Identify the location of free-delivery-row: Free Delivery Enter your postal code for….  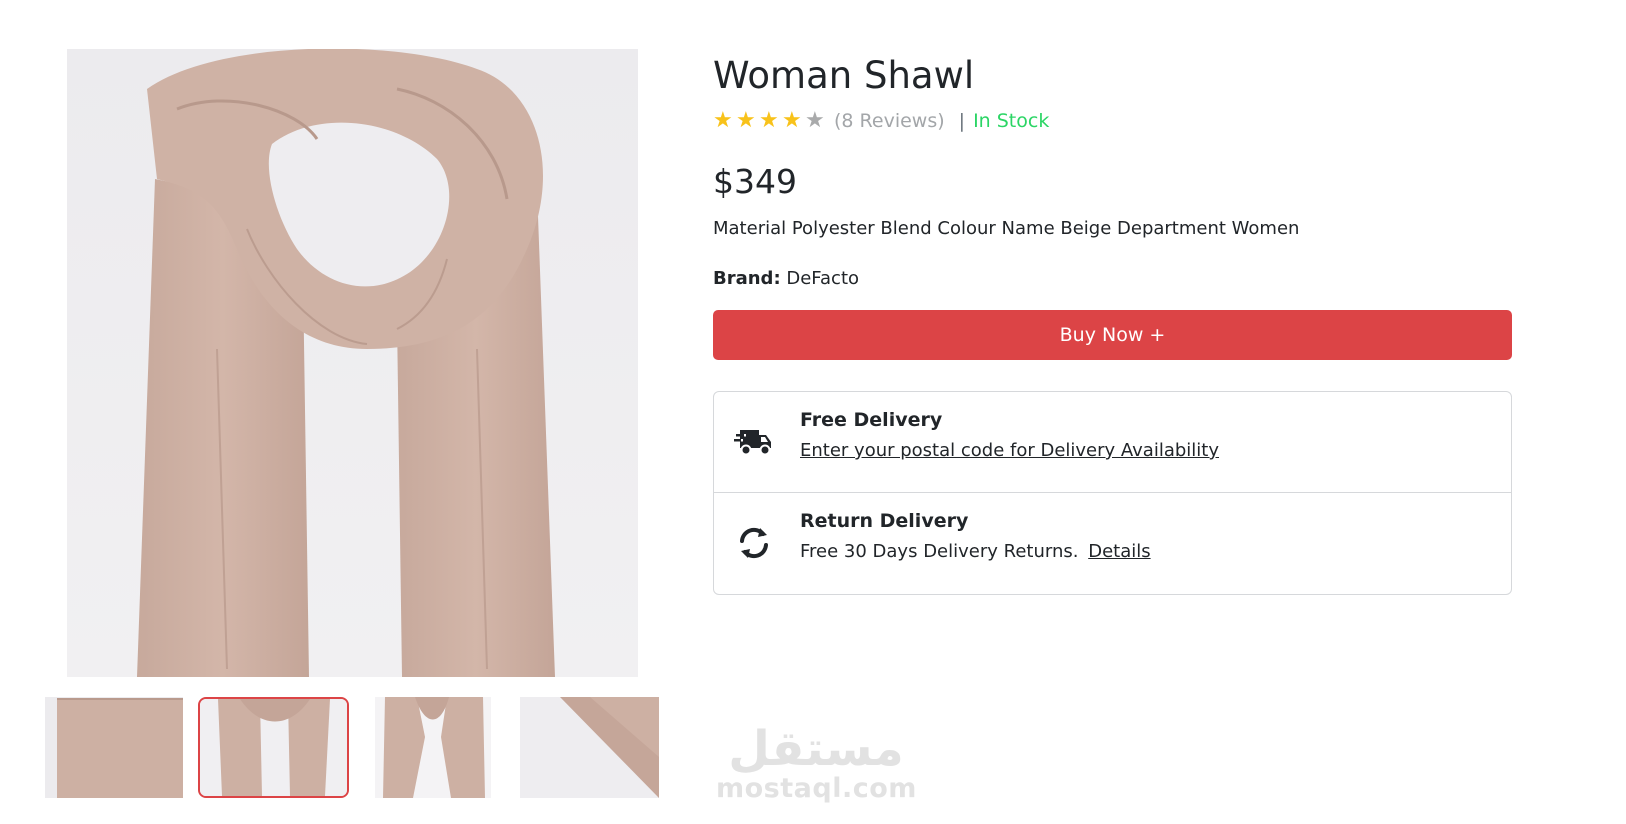
(1112, 442).